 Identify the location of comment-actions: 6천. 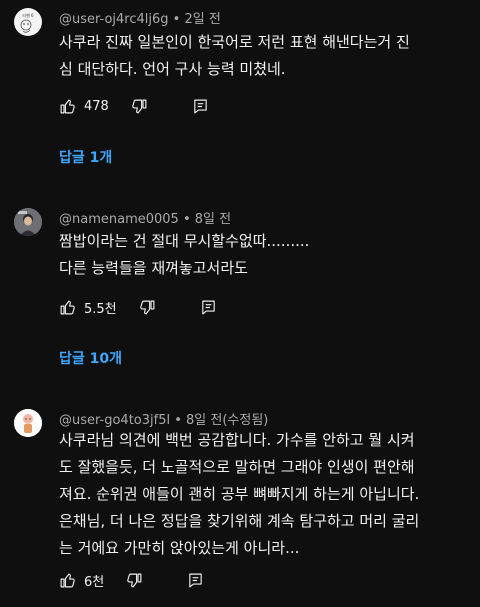
(131, 580).